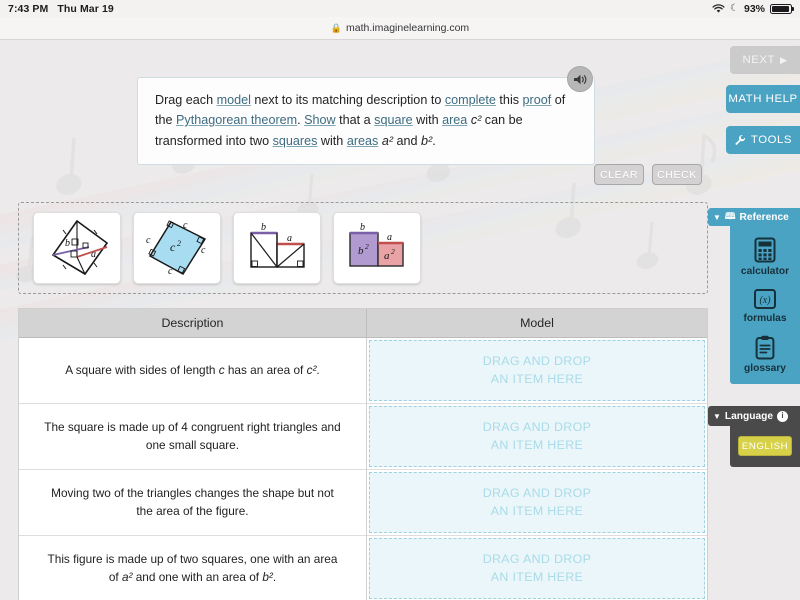  Describe the element at coordinates (407, 140) in the screenshot. I see `instruction-text-22: and` at that location.